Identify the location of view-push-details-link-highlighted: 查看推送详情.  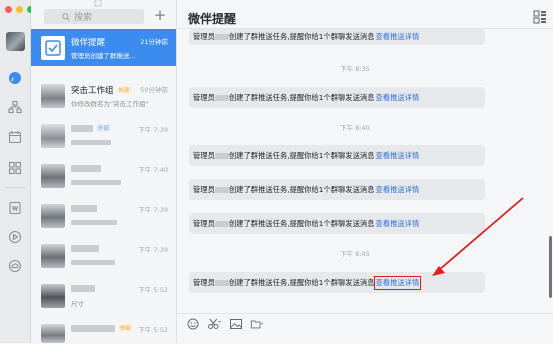
(397, 282).